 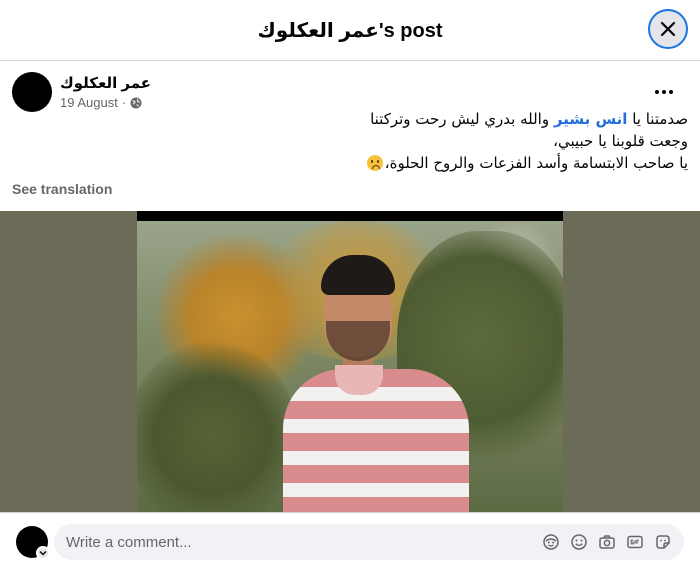 What do you see at coordinates (620, 141) in the screenshot?
I see `post-text-line-2: وجعت قلوبنا يا حبيبي،` at bounding box center [620, 141].